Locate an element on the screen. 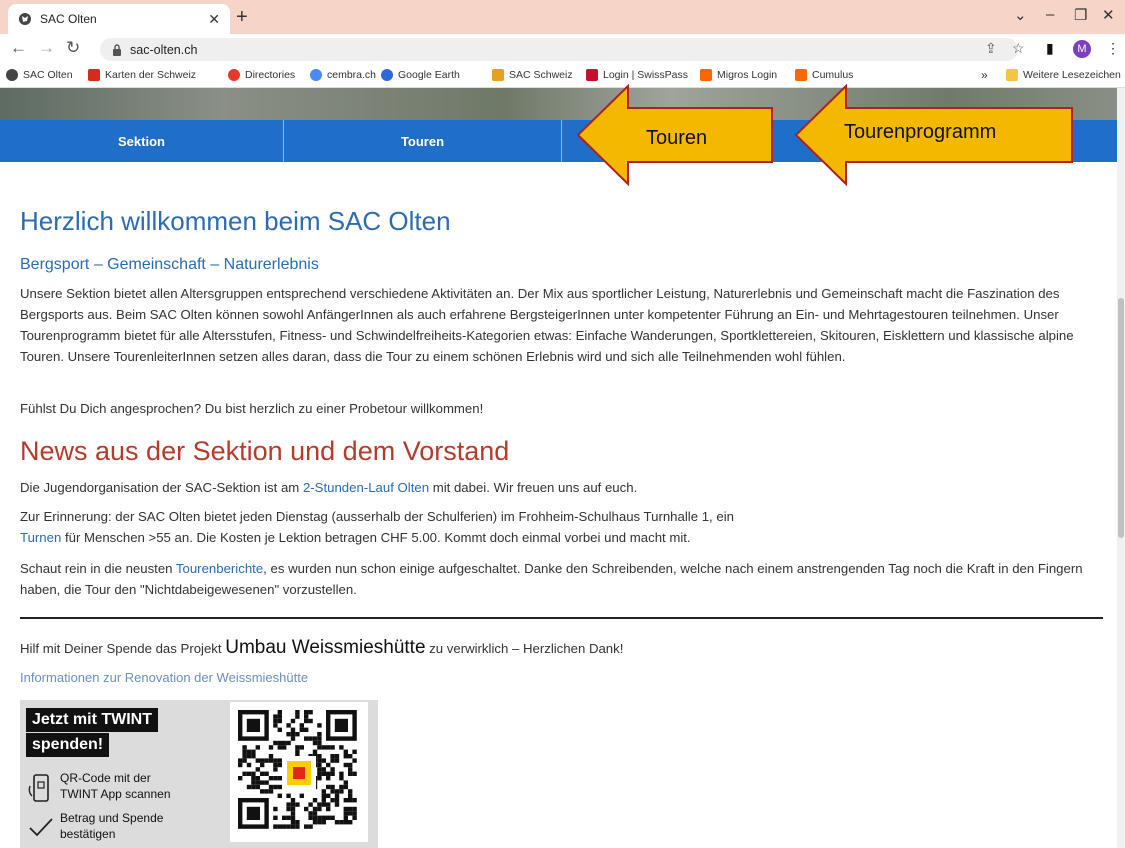  nav-item-sektion: Sektion is located at coordinates (142, 141).